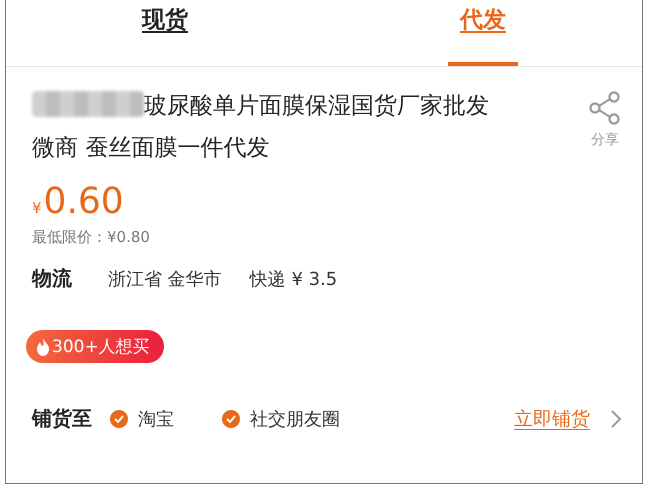  What do you see at coordinates (295, 418) in the screenshot?
I see `option-label: 社交朋友圈` at bounding box center [295, 418].